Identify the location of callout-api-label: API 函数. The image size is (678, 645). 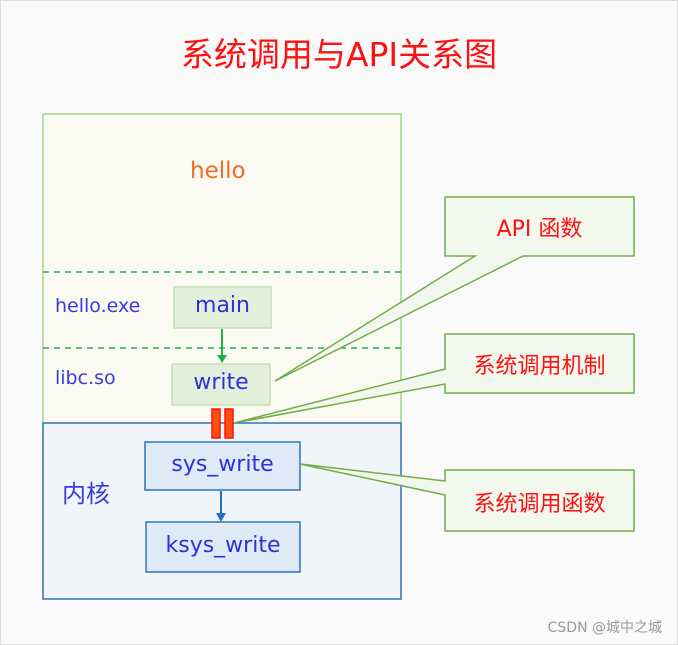
(539, 229).